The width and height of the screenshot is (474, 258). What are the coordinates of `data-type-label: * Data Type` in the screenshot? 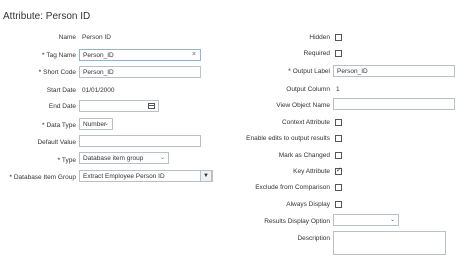 It's located at (59, 125).